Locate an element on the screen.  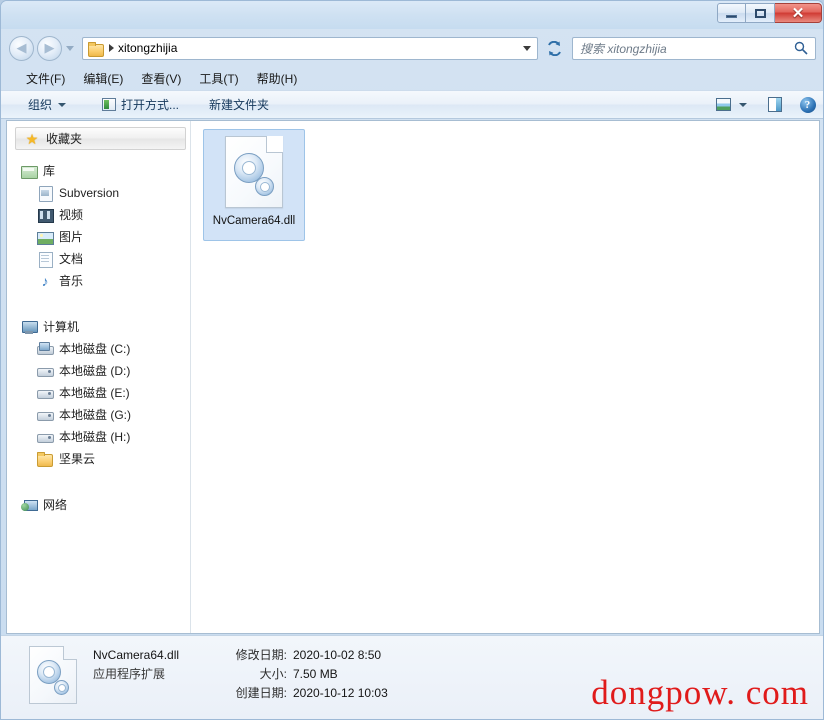
breadcrumb-separator-icon is located at coordinates (111, 48).